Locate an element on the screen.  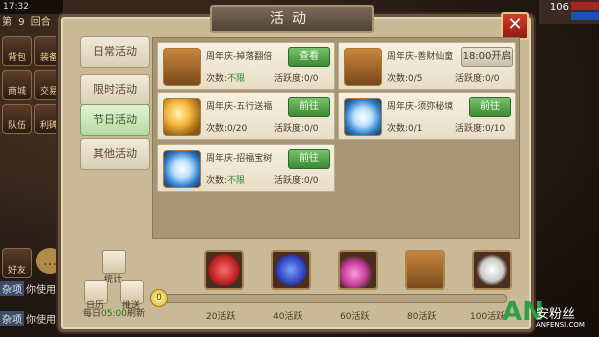
activity-name: 周年庆-善财仙童 is located at coordinates (420, 57).